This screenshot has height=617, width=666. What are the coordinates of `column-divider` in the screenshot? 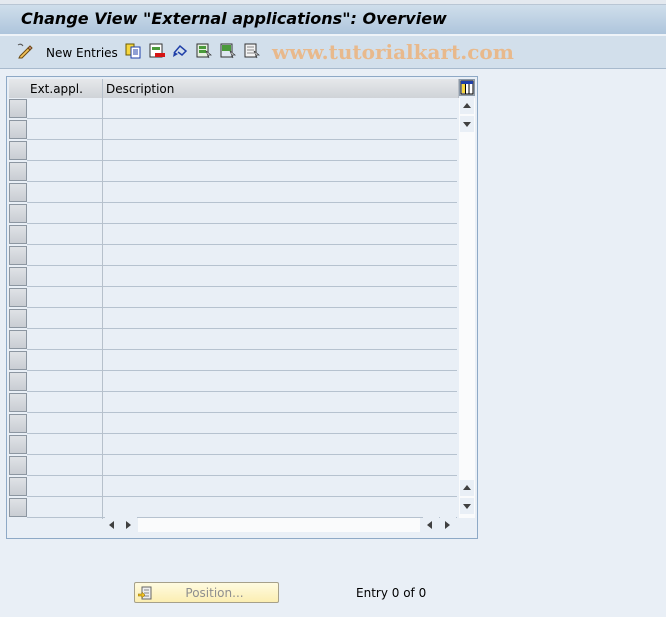 It's located at (102, 299).